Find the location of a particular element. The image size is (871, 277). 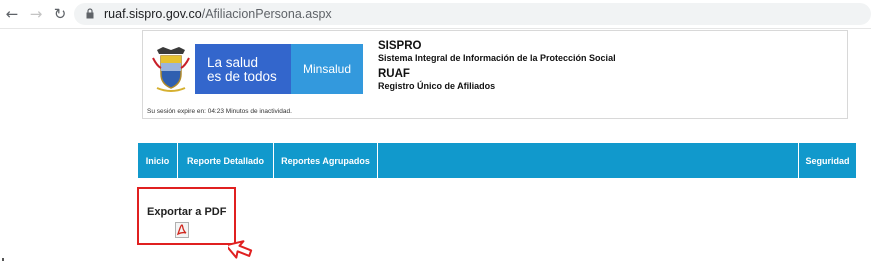

coat-of-arms-logo is located at coordinates (171, 69).